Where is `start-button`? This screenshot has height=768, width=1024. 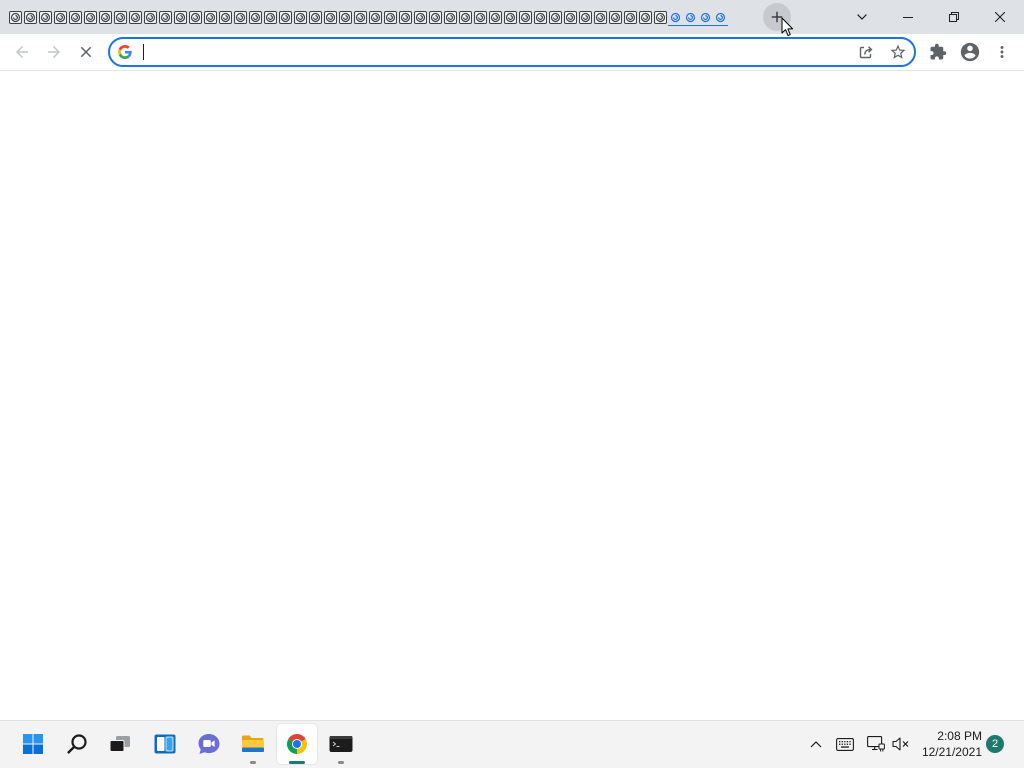 start-button is located at coordinates (33, 744).